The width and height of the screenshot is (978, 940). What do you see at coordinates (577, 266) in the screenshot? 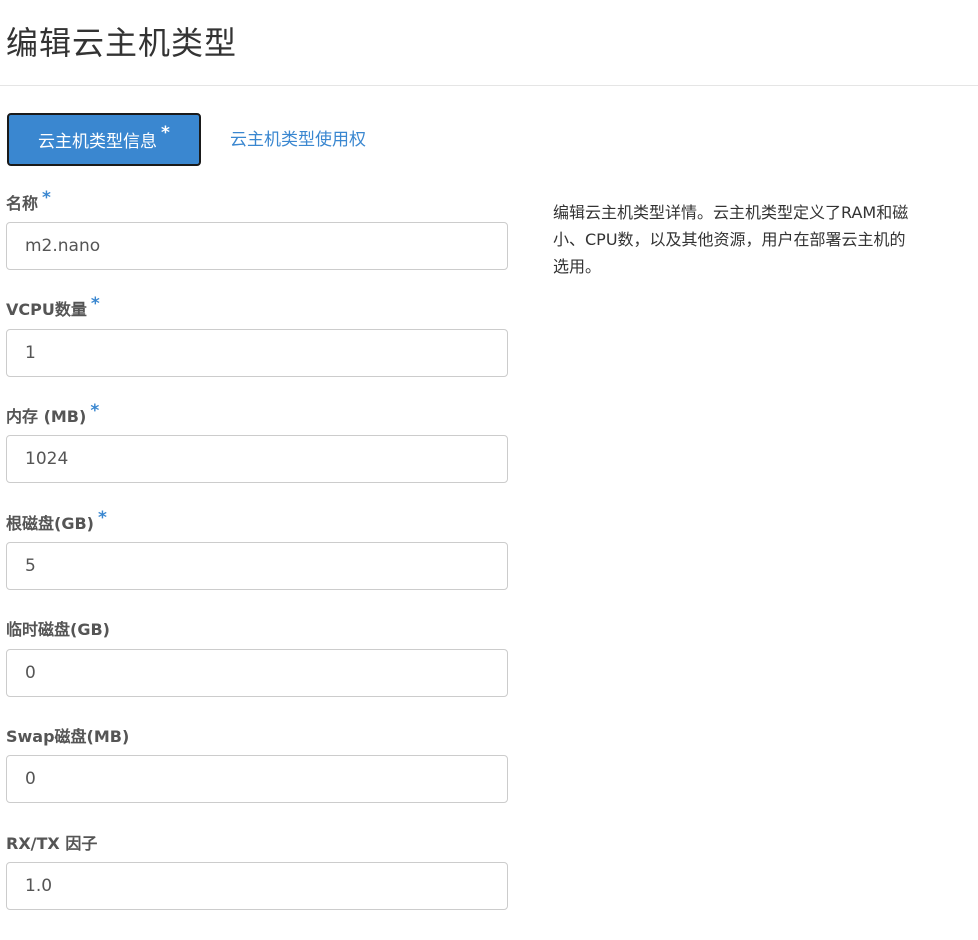
I see `help-text-line: 选用。` at bounding box center [577, 266].